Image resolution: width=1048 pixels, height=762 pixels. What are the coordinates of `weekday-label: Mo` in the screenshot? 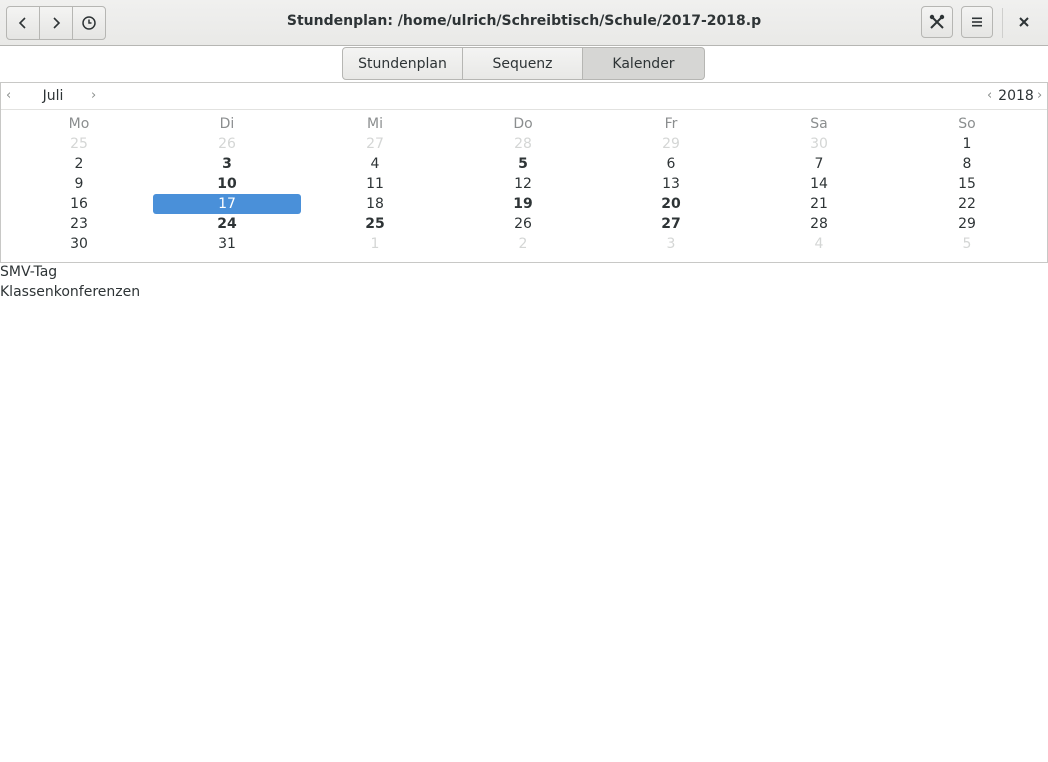 It's located at (79, 124).